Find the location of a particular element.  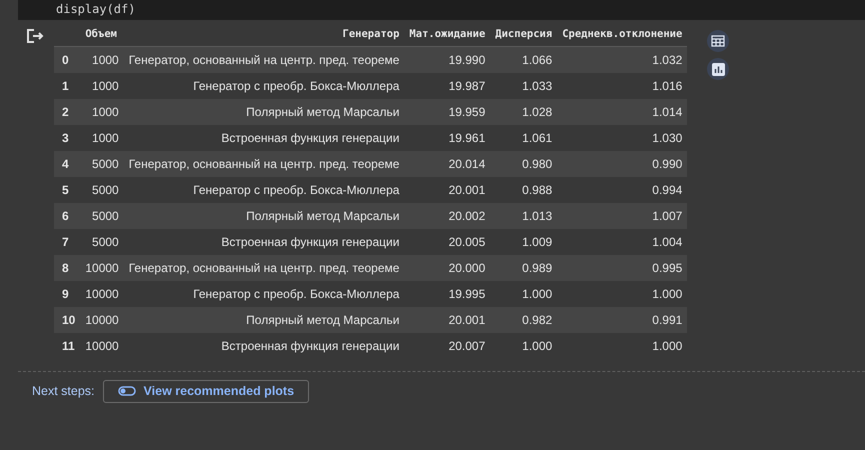

table-cell: 0.988 is located at coordinates (524, 189).